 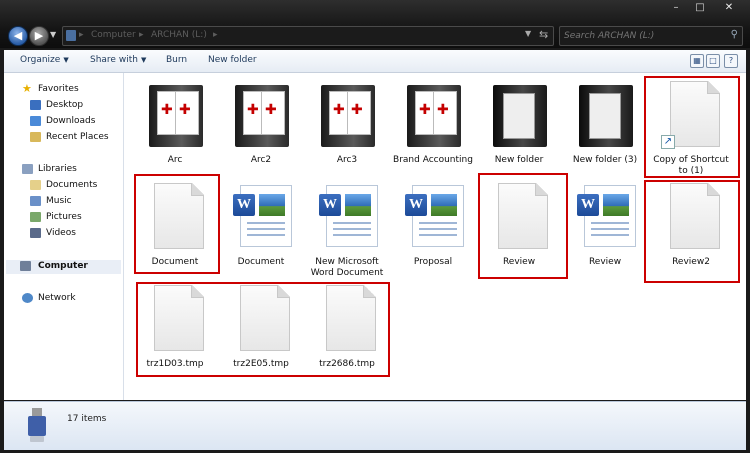 What do you see at coordinates (35, 201) in the screenshot?
I see `music-icon` at bounding box center [35, 201].